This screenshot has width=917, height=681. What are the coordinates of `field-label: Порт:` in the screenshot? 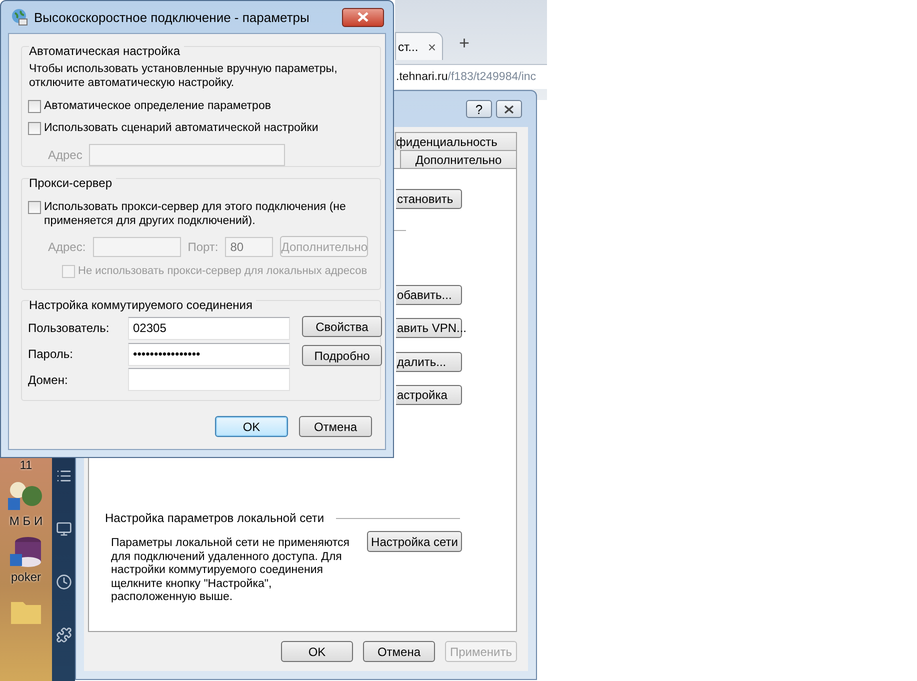 It's located at (203, 247).